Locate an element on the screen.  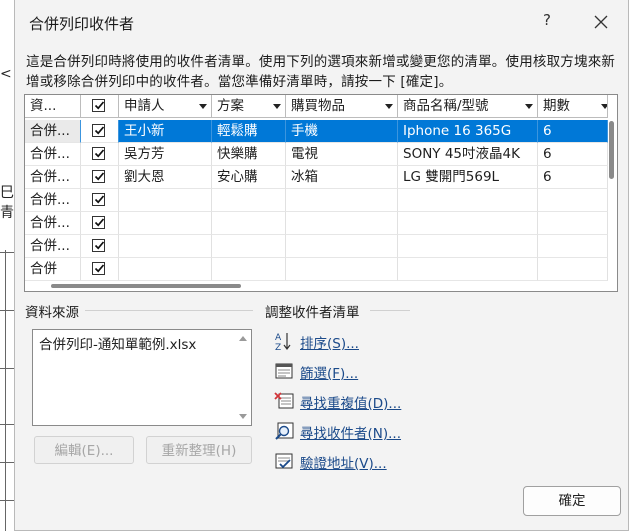
cell-applicant: 吳方芳 is located at coordinates (165, 154).